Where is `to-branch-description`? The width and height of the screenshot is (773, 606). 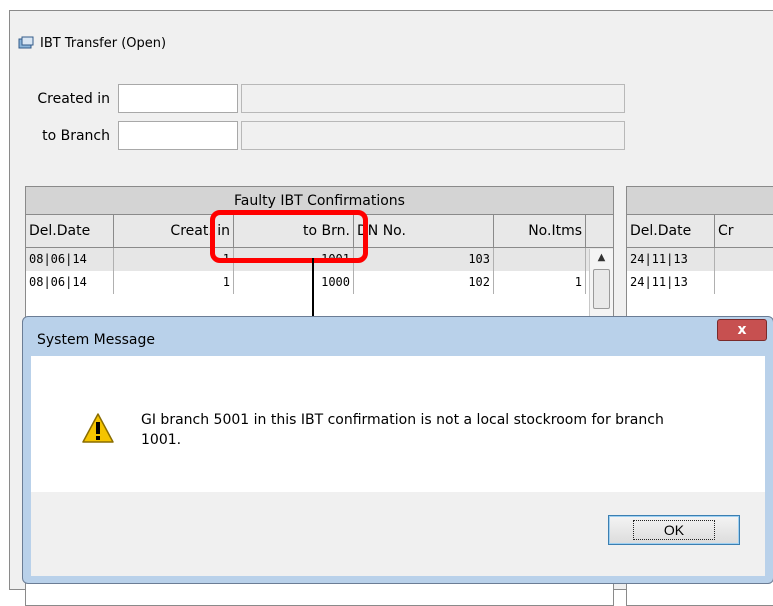 to-branch-description is located at coordinates (433, 135).